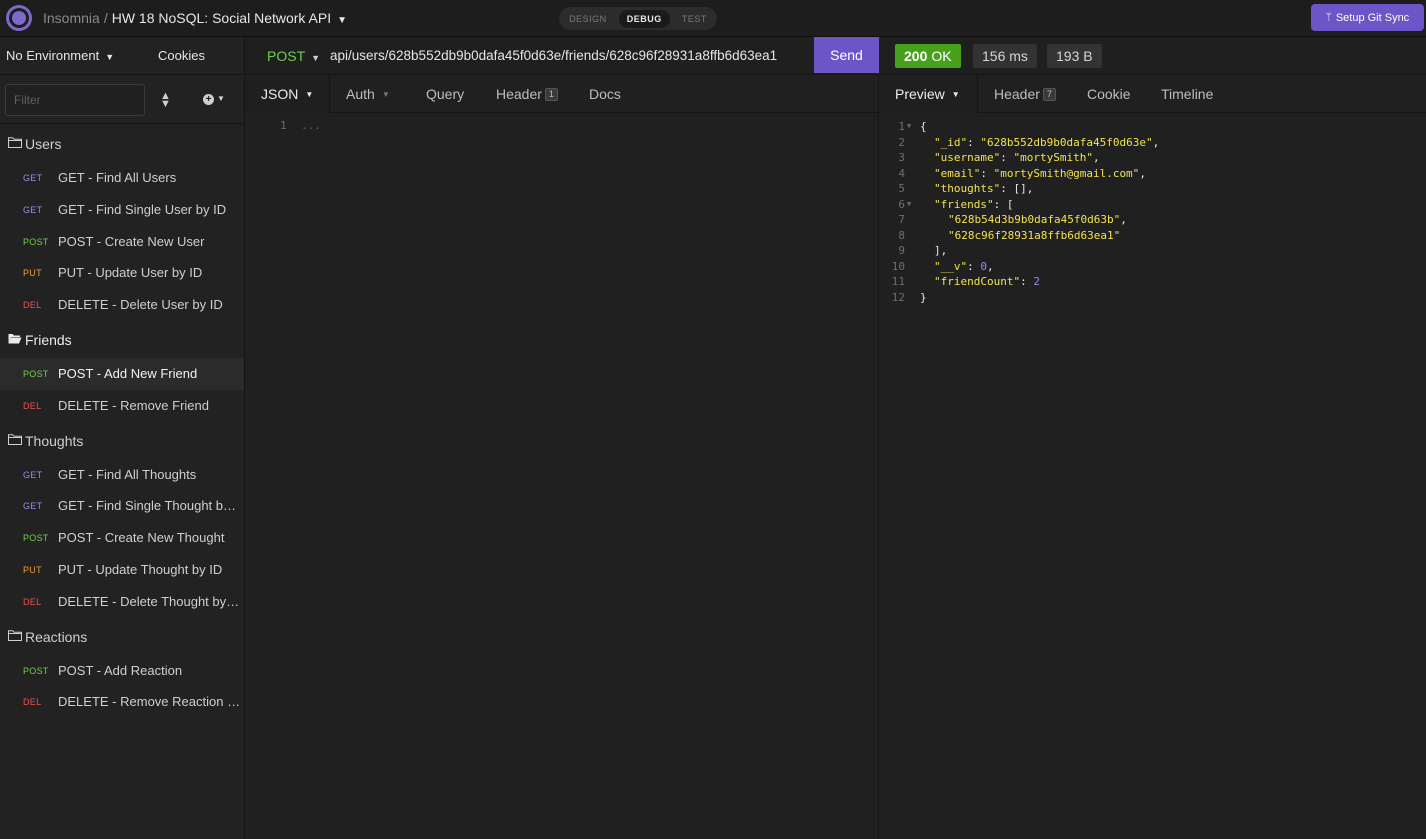 The width and height of the screenshot is (1426, 839). What do you see at coordinates (898, 297) in the screenshot?
I see `line-number: 12` at bounding box center [898, 297].